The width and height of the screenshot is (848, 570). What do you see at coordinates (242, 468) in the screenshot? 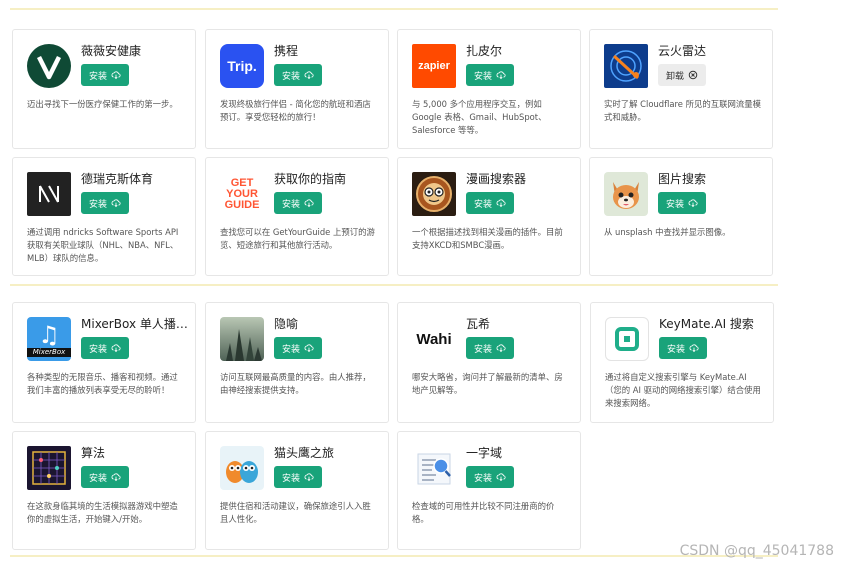
I see `owl-logo` at bounding box center [242, 468].